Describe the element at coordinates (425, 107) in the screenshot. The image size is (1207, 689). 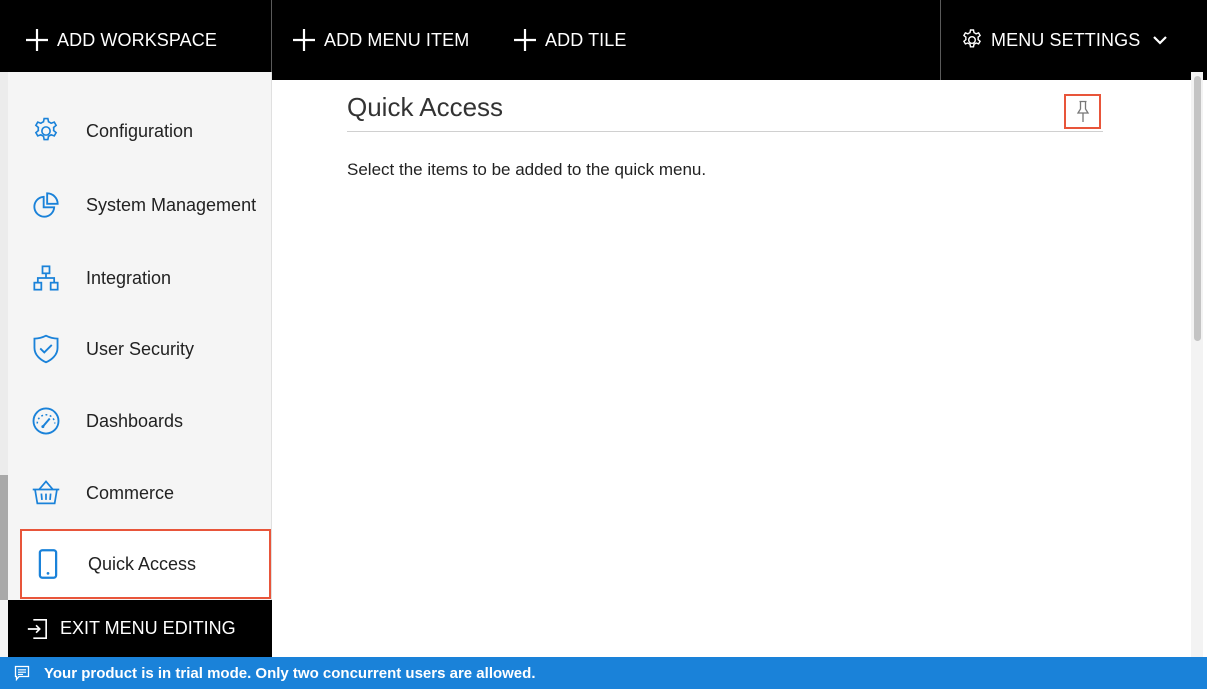
I see `page-title: Quick Access` at that location.